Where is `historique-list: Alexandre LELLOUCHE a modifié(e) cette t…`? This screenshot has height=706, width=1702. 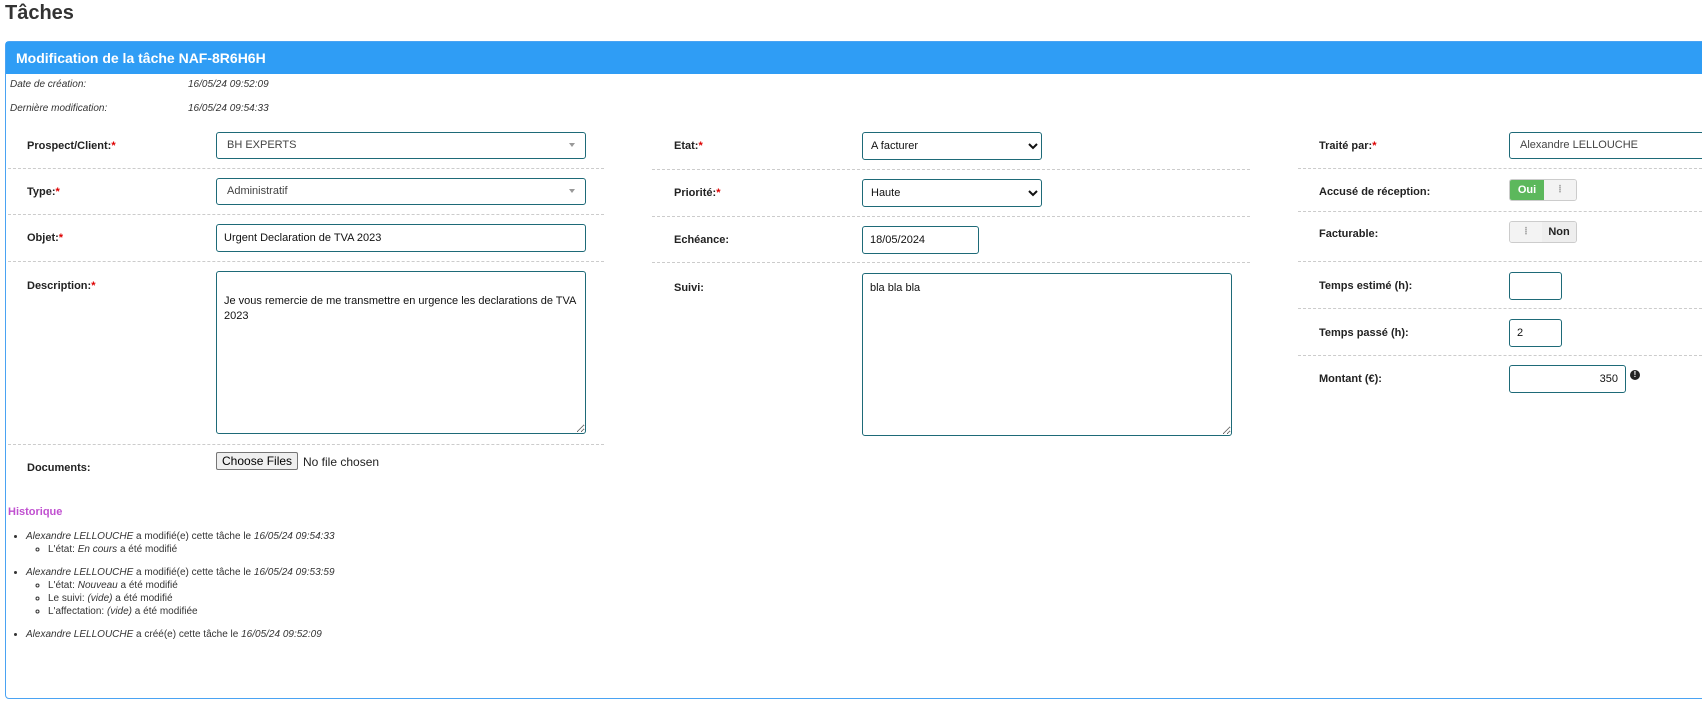
historique-list: Alexandre LELLOUCHE a modifié(e) cette t… is located at coordinates (171, 590).